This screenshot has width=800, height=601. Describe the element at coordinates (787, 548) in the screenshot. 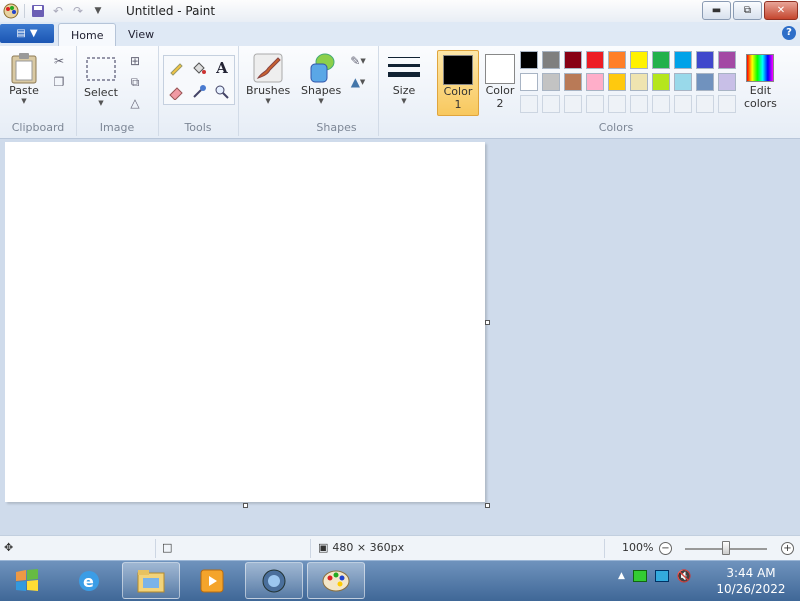

I see `zoom-in-button: +` at that location.